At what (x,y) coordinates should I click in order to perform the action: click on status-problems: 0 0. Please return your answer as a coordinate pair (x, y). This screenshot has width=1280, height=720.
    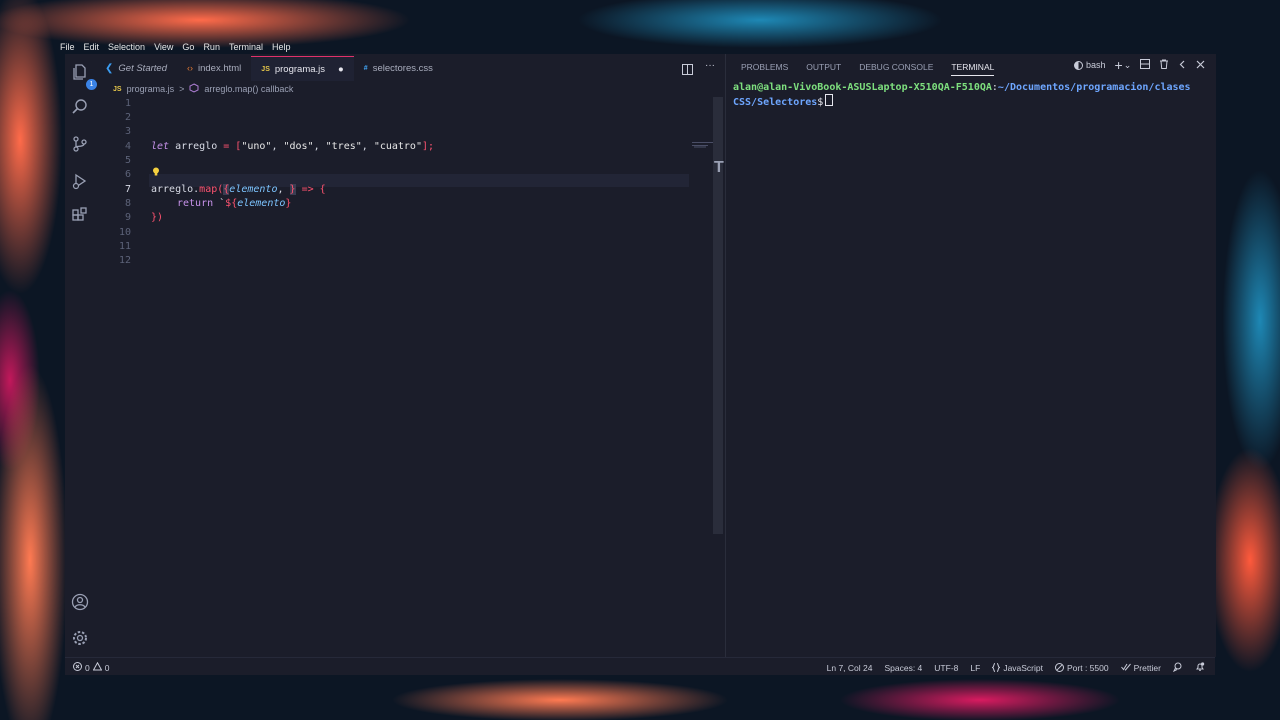
    Looking at the image, I should click on (91, 667).